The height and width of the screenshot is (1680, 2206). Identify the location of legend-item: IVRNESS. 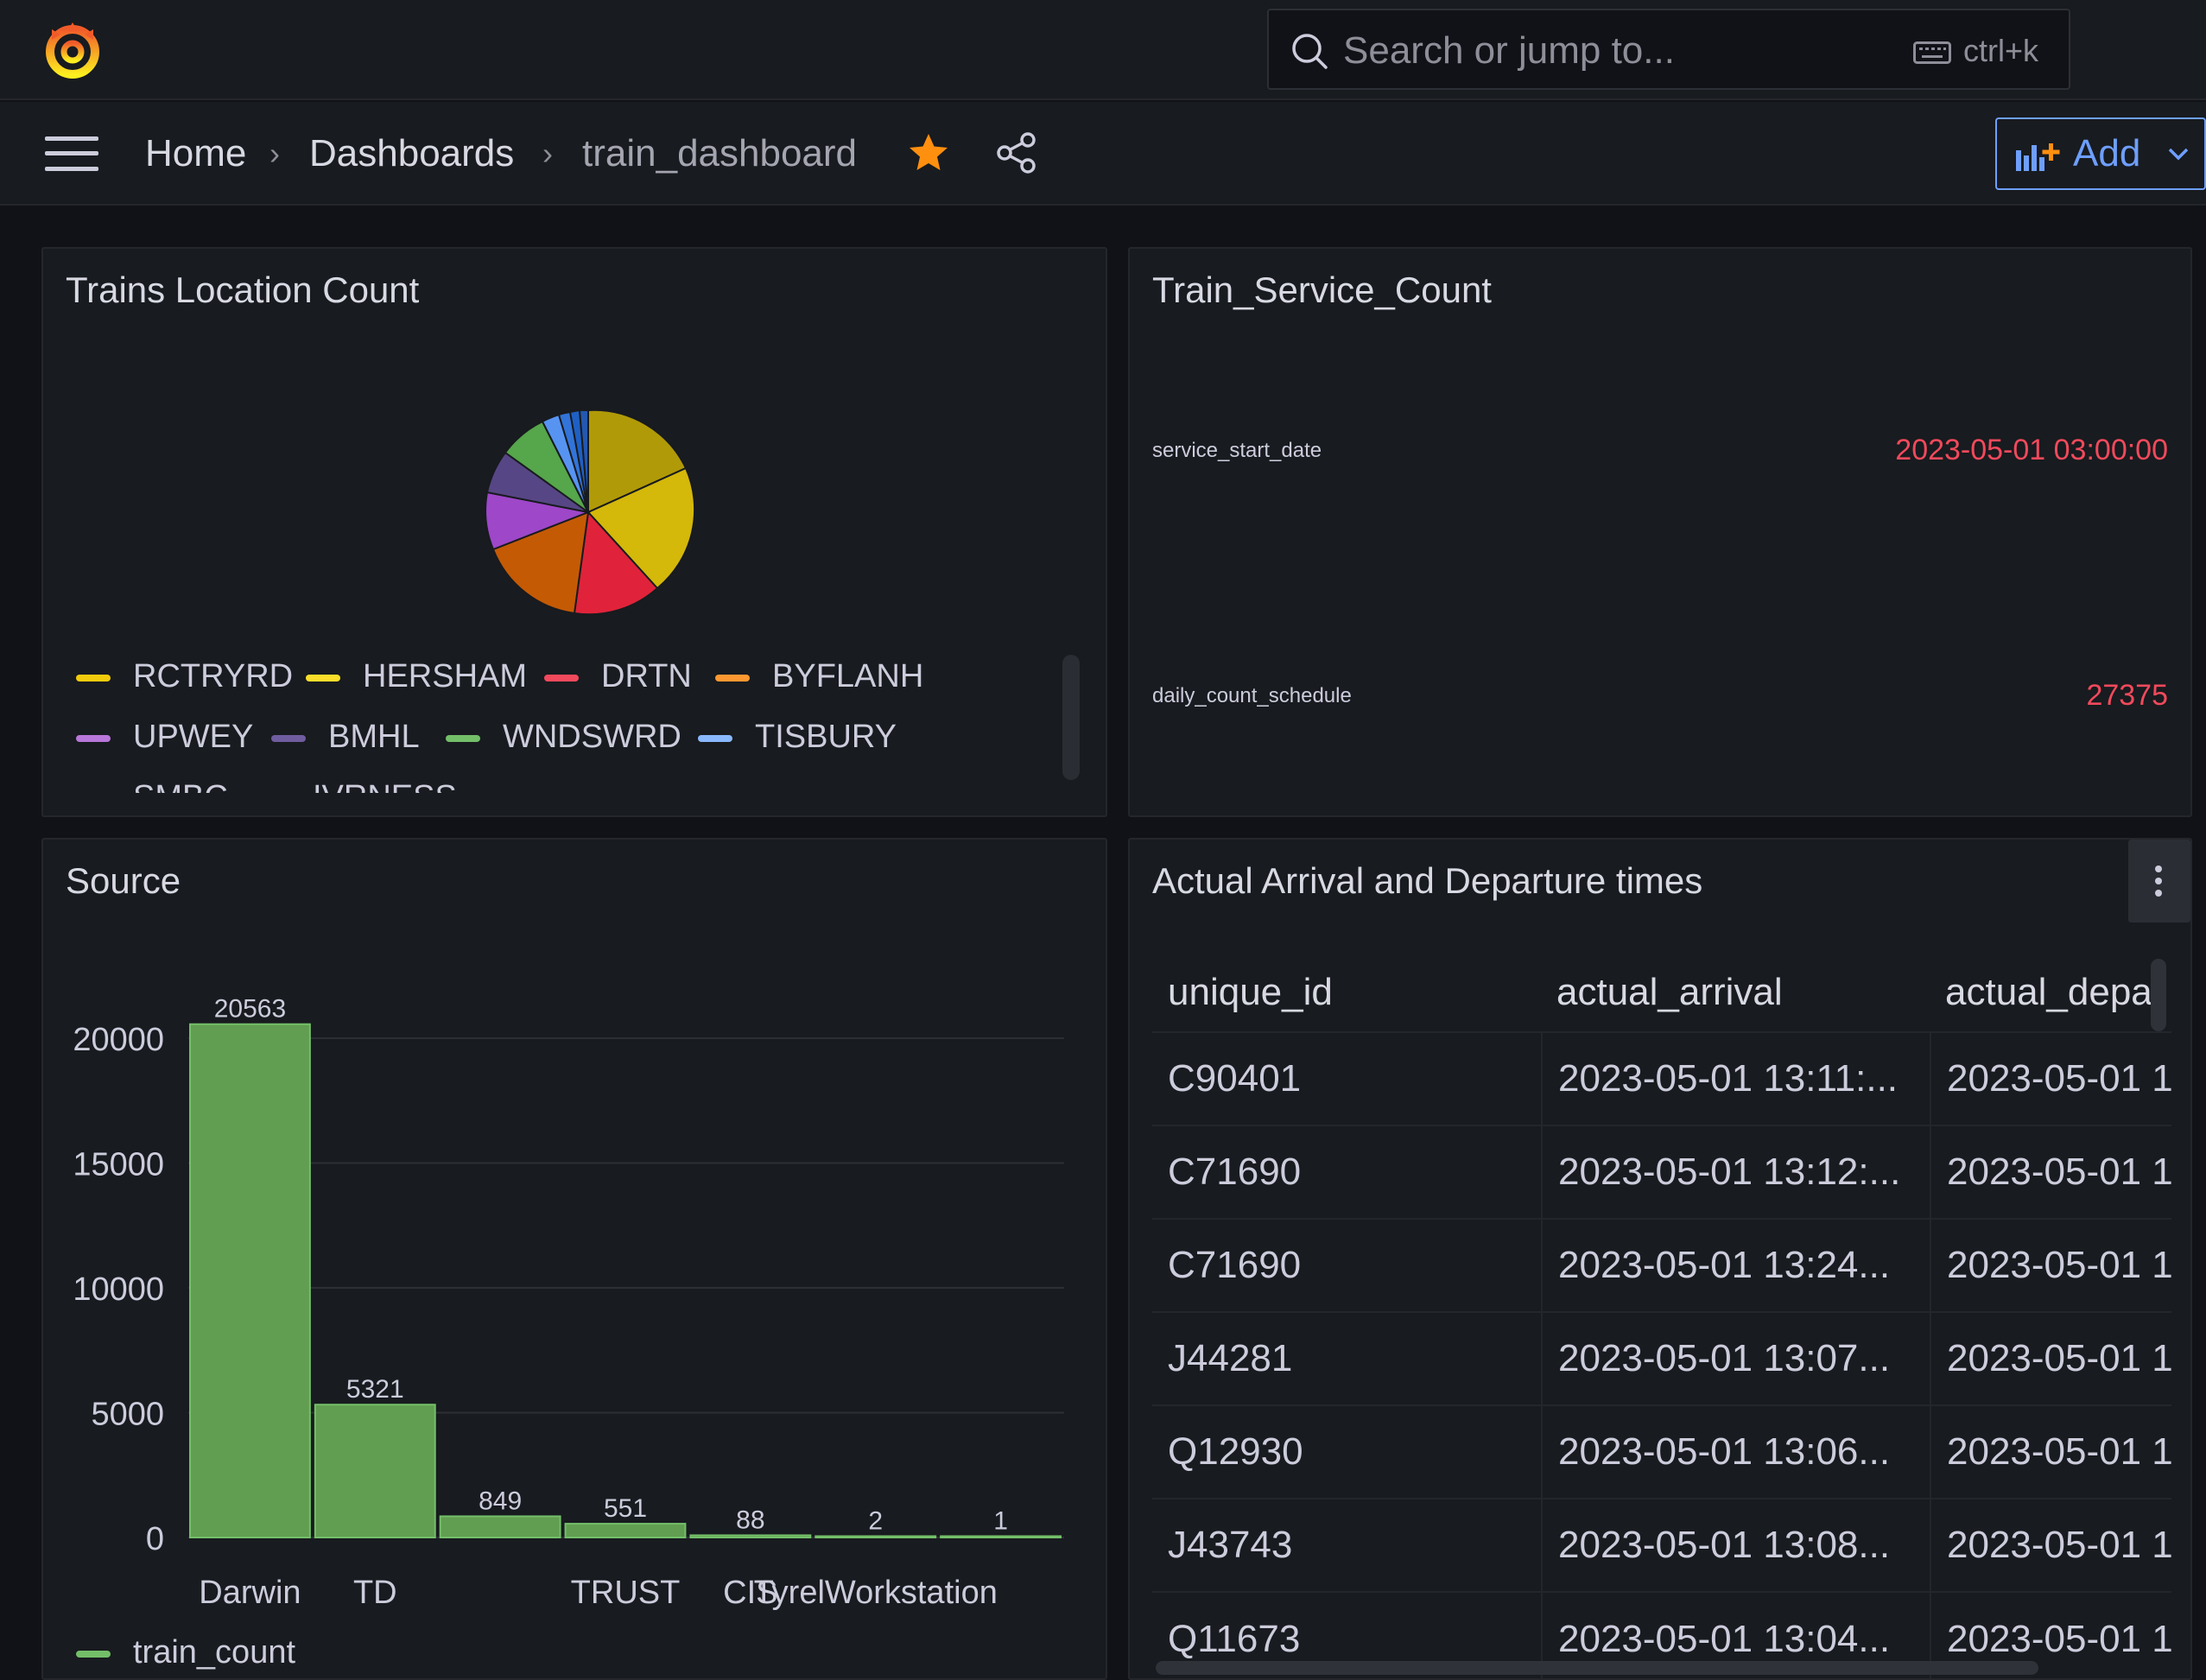
(356, 784).